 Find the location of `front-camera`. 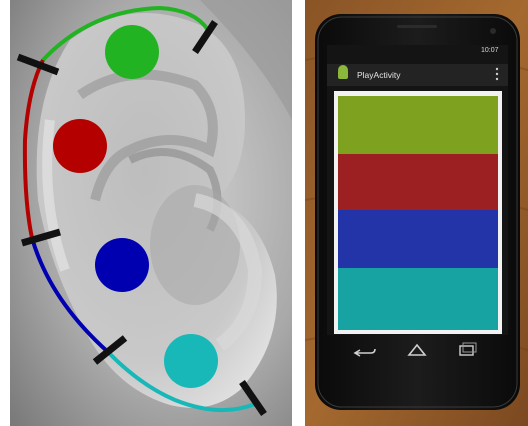

front-camera is located at coordinates (493, 31).